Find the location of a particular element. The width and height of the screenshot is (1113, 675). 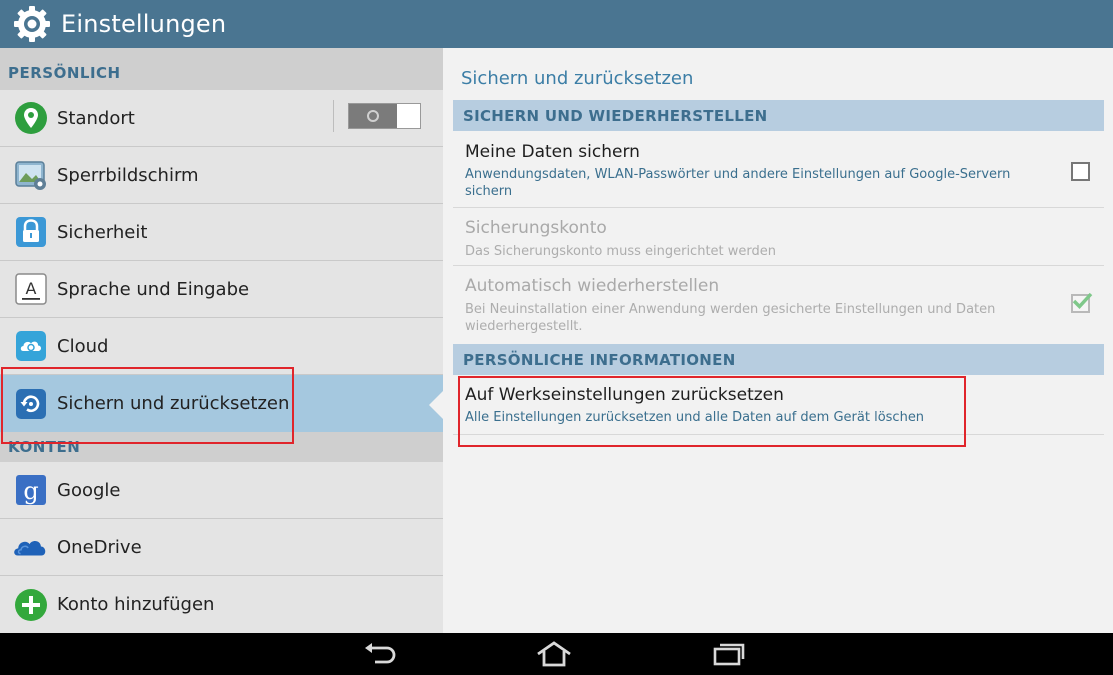

backup-checkbox is located at coordinates (1080, 171).